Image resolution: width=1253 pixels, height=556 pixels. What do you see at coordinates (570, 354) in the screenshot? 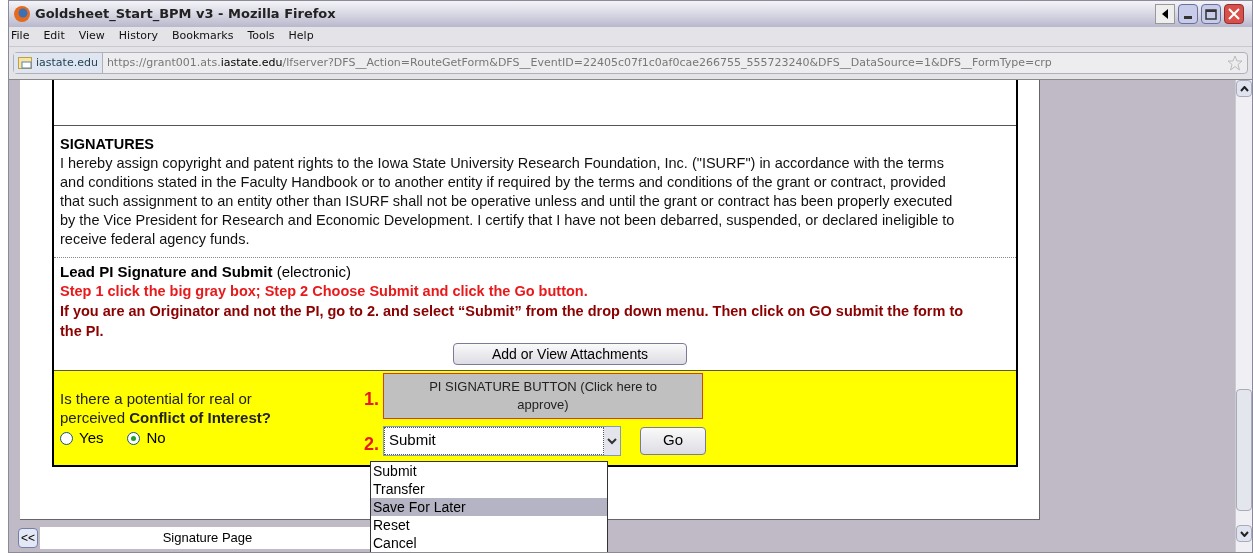
I see `add-attachments-button: Add or View Attachments` at bounding box center [570, 354].